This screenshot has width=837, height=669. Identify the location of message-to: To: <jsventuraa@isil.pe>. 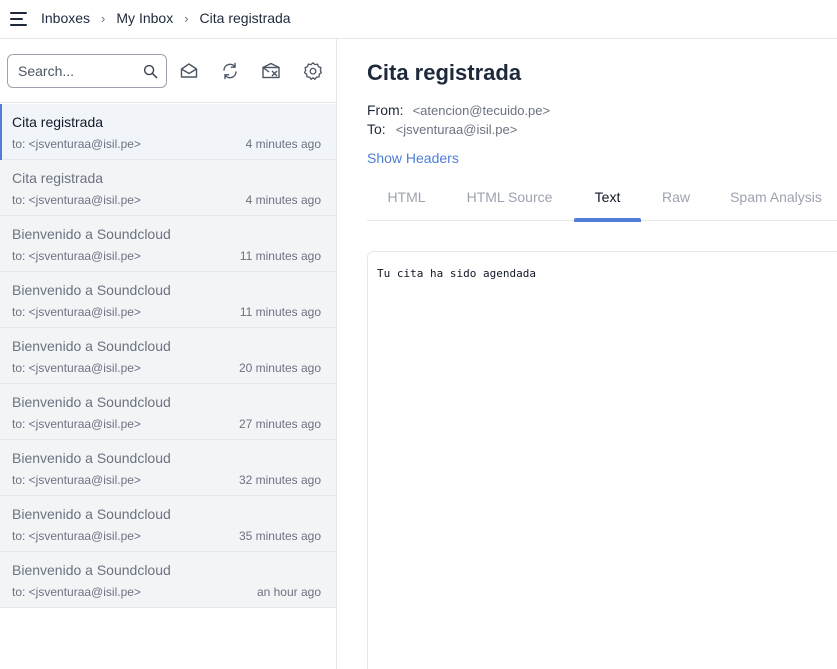
(442, 129).